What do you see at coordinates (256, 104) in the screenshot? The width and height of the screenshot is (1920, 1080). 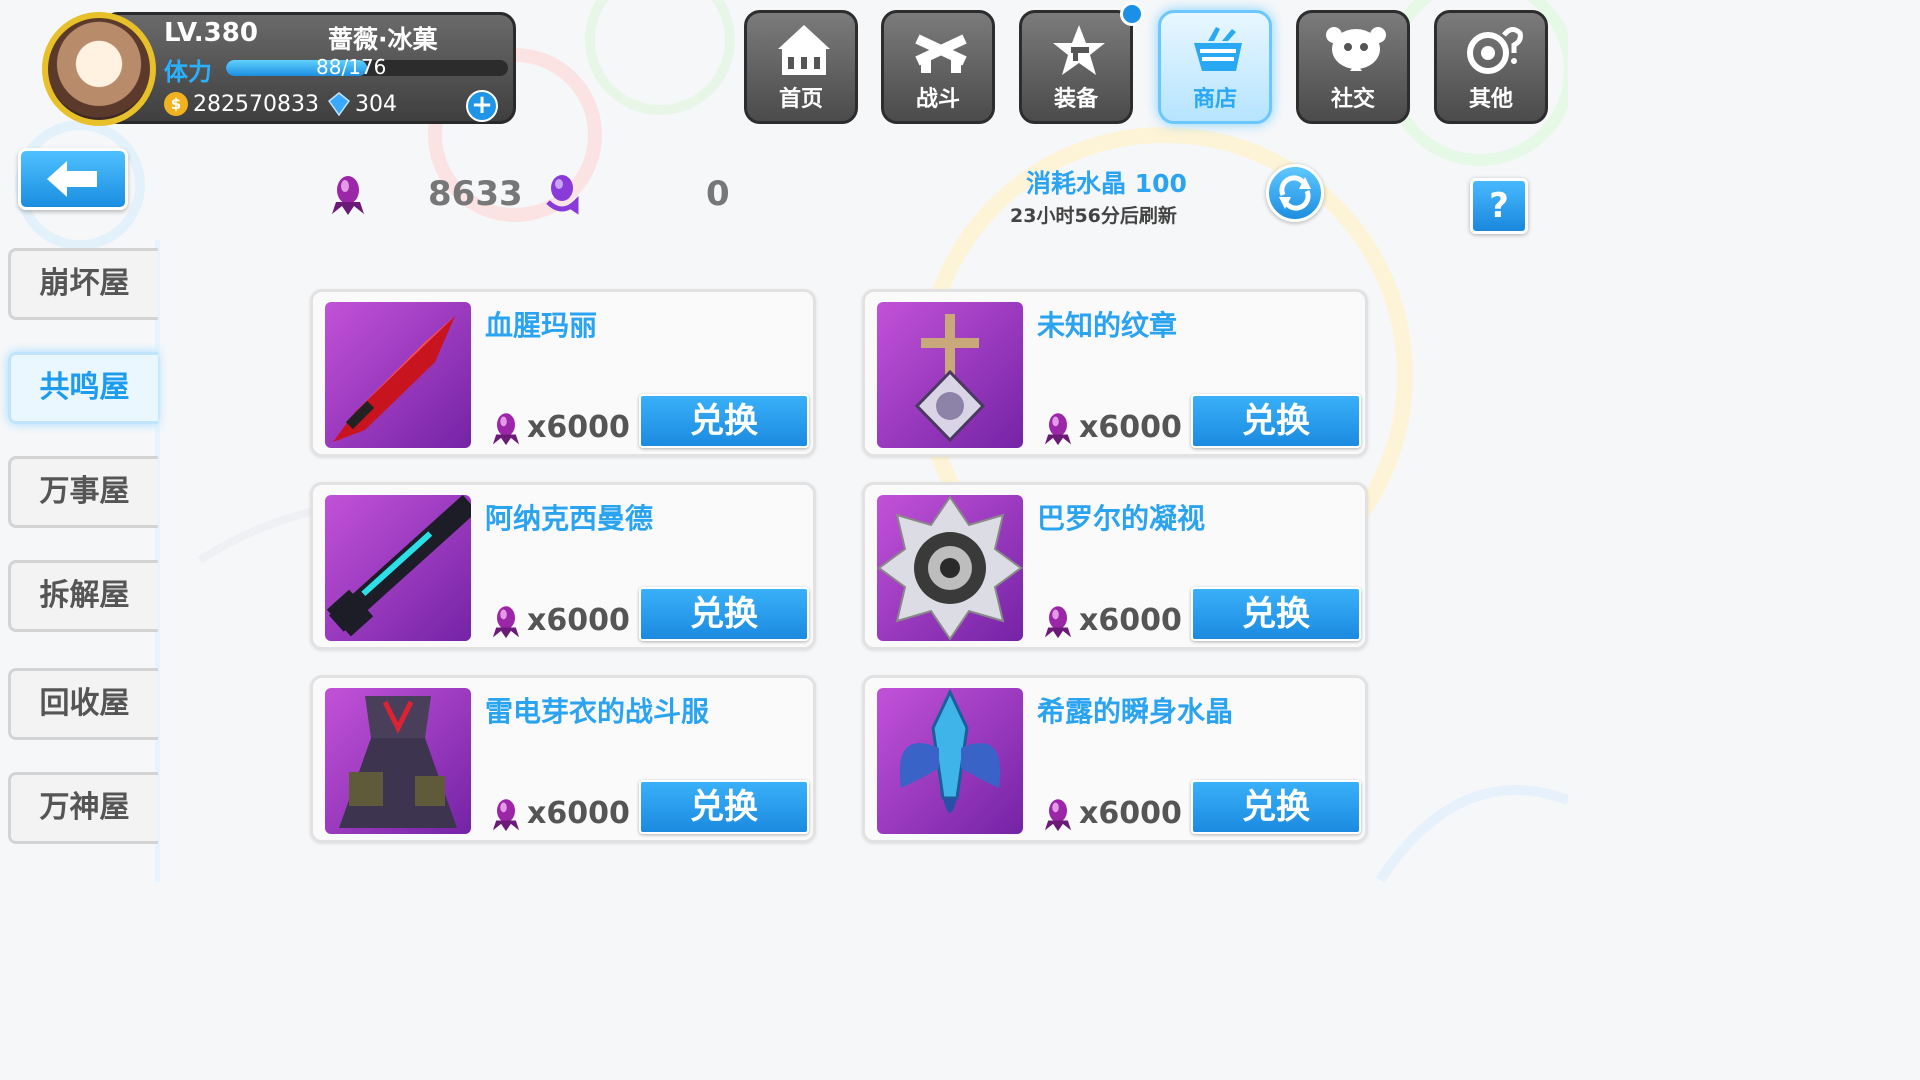 I see `coin-count: 282570833` at bounding box center [256, 104].